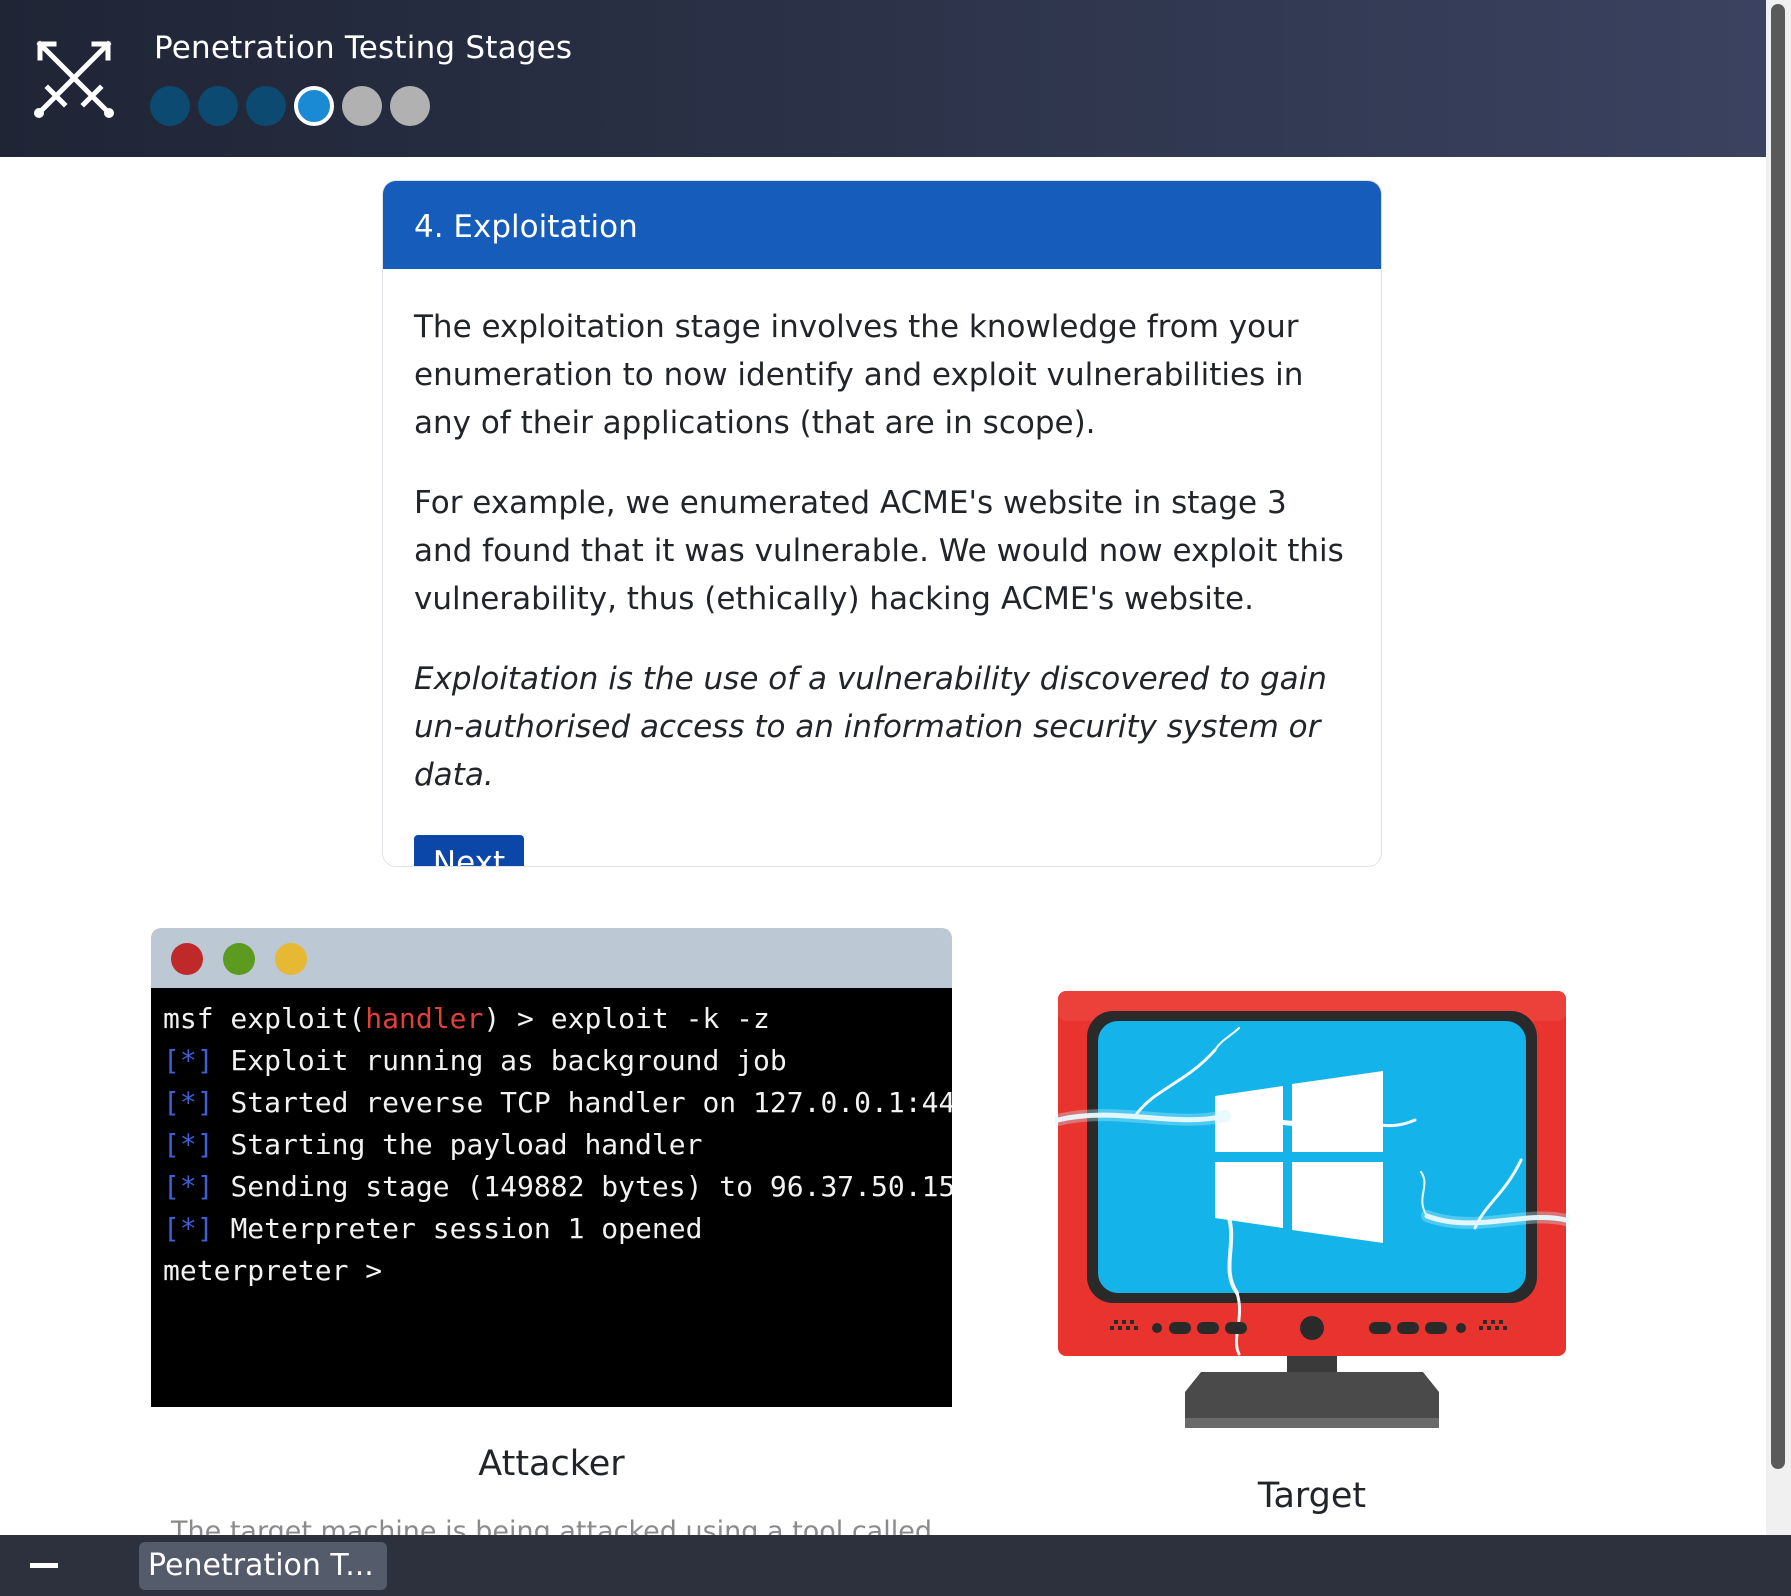  I want to click on terminal-minimize-dot, so click(291, 959).